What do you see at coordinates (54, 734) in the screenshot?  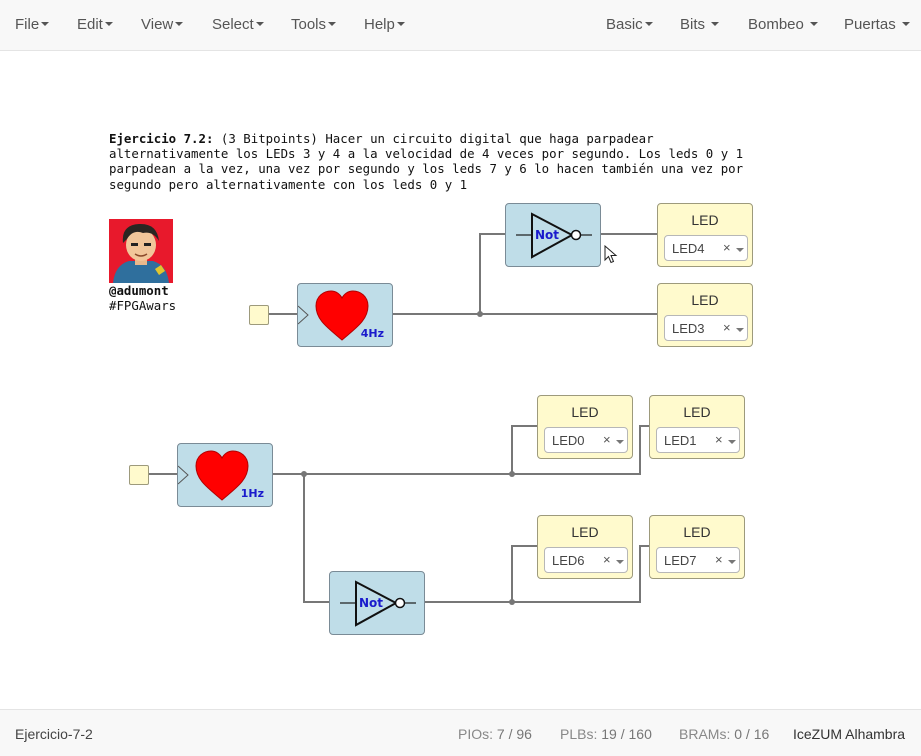 I see `project-name: Ejercicio-7-2` at bounding box center [54, 734].